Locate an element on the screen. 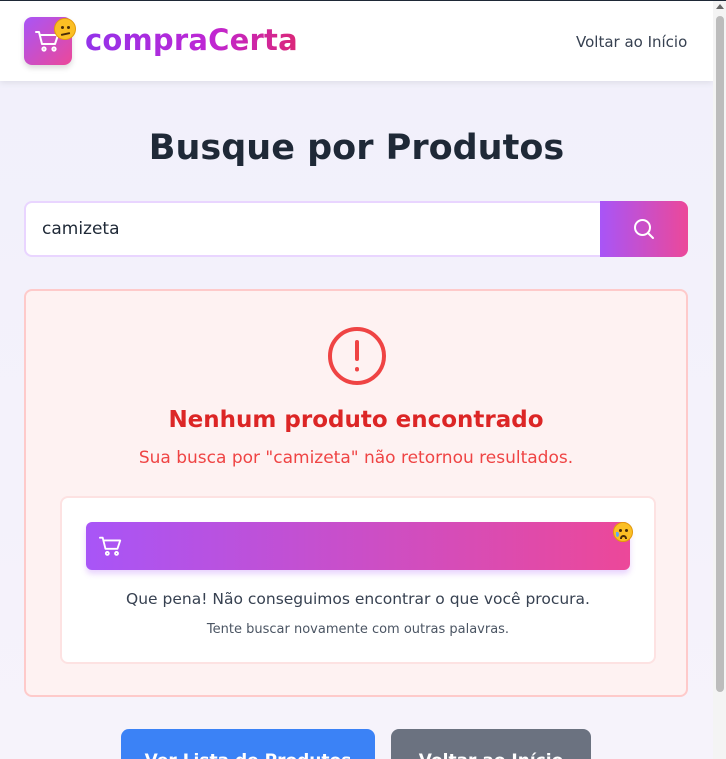 This screenshot has width=726, height=759. shopping-cart-icon is located at coordinates (110, 546).